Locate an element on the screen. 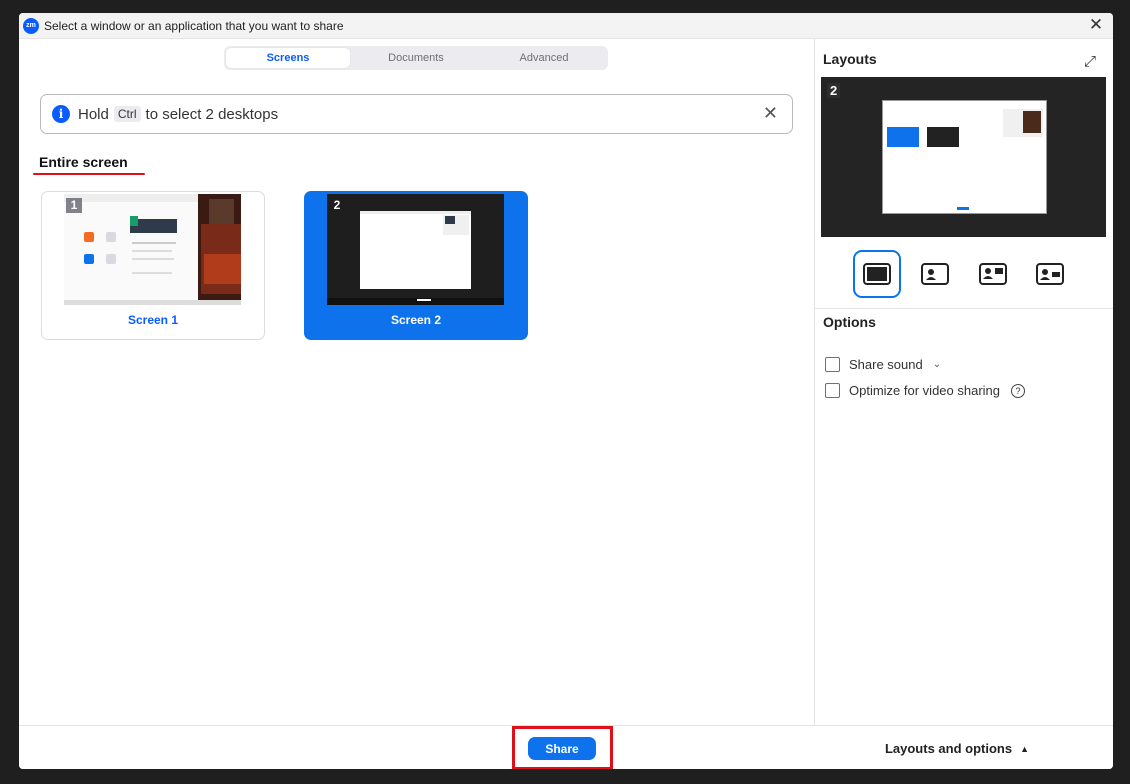 The image size is (1130, 784). tab-documents: Documents is located at coordinates (416, 58).